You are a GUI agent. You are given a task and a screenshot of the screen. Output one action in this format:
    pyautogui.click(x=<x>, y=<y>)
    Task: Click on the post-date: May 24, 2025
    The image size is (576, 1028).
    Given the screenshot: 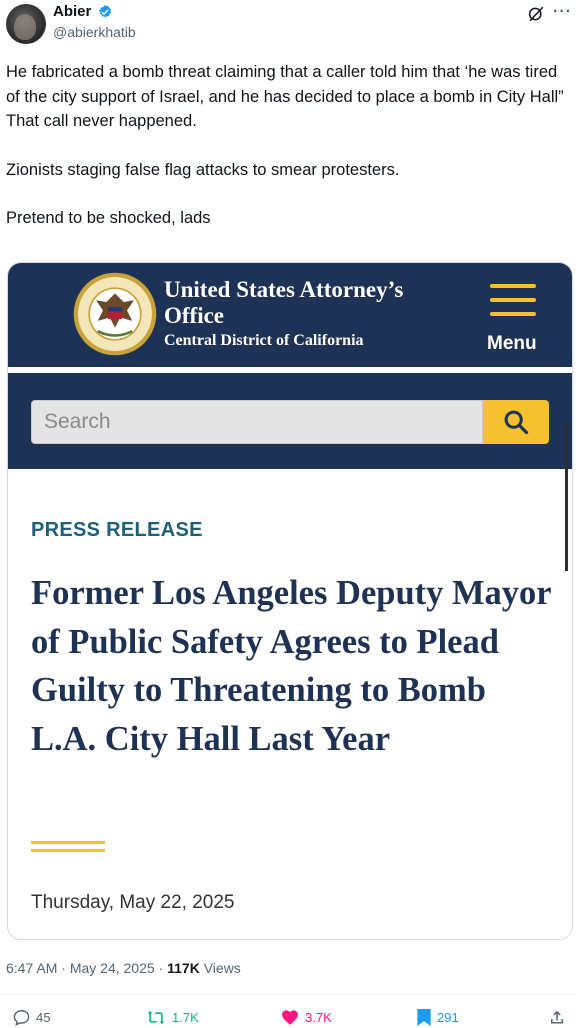 What is the action you would take?
    pyautogui.click(x=112, y=968)
    